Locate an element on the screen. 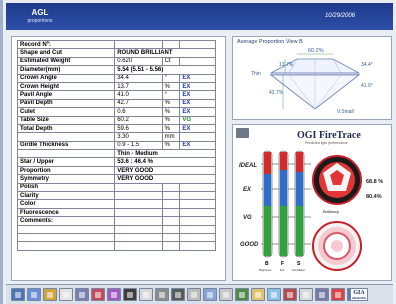  record-label: Estimated Weight is located at coordinates (66, 61).